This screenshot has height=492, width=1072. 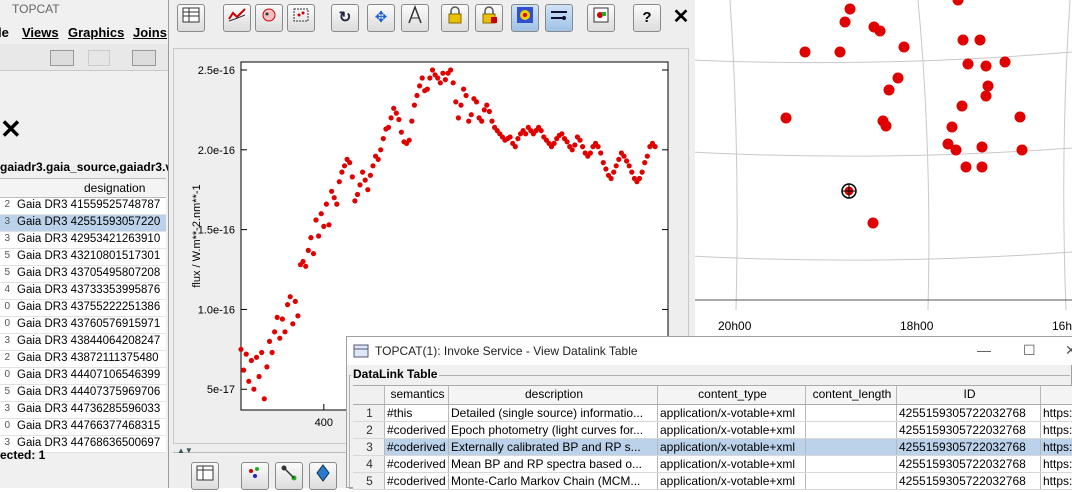 What do you see at coordinates (83, 291) in the screenshot?
I see `table-row: 4 Gaia DR3 43733353995876` at bounding box center [83, 291].